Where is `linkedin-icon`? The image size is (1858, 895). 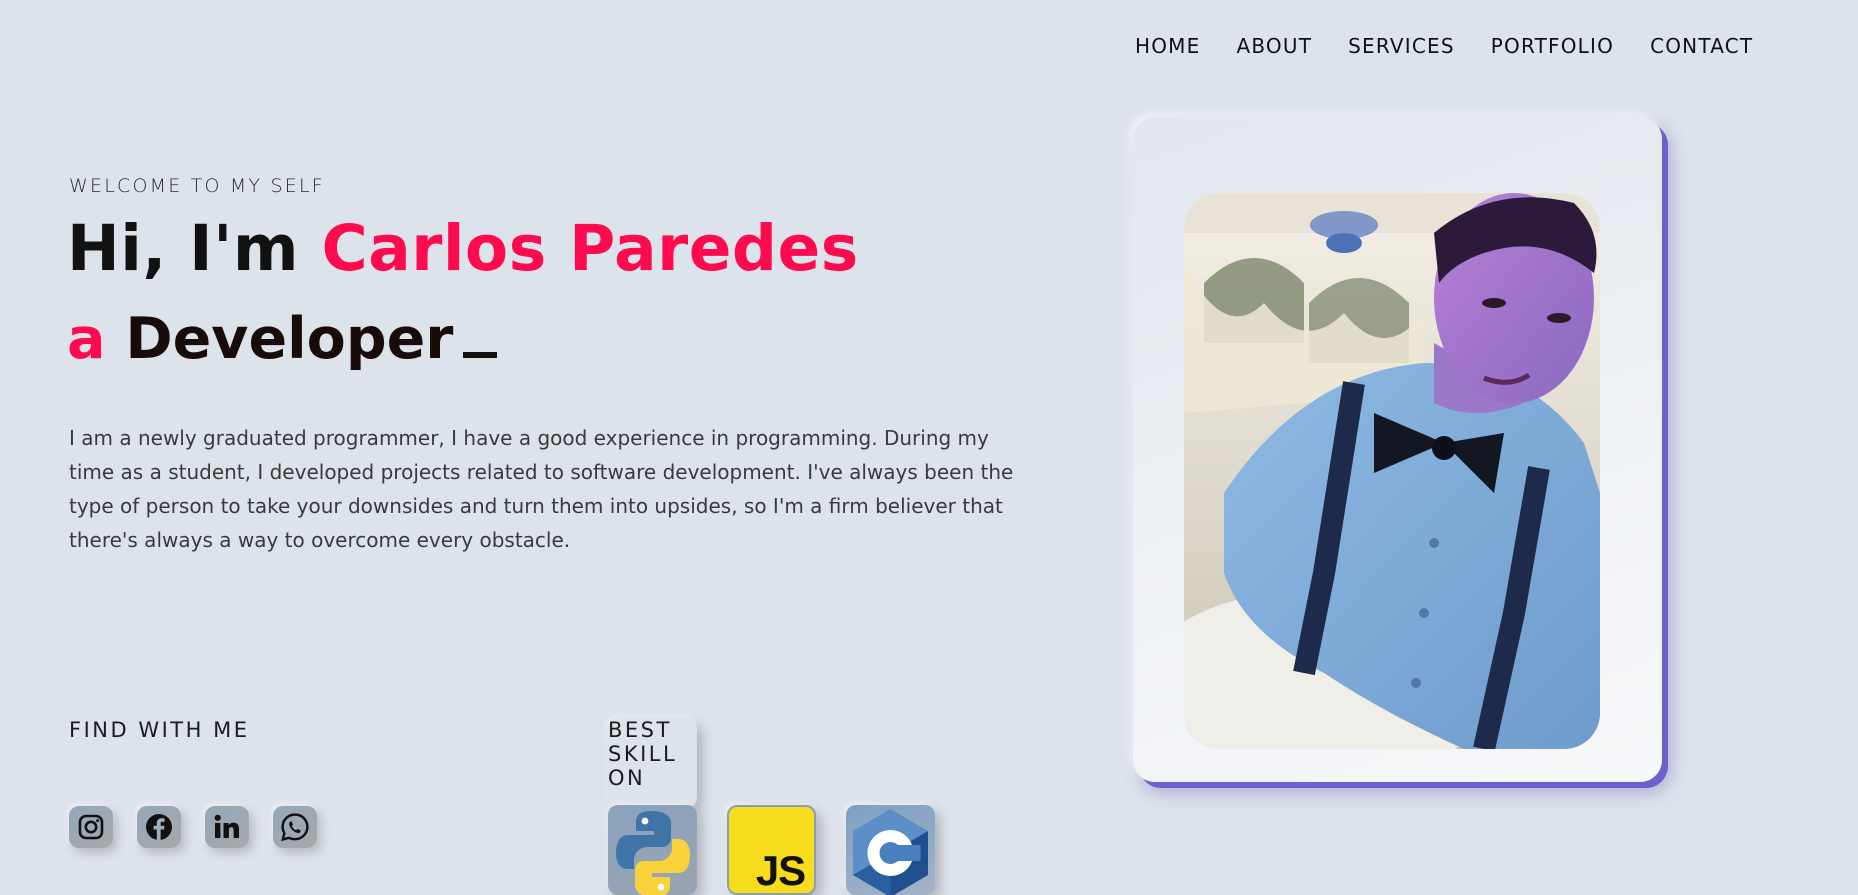 linkedin-icon is located at coordinates (226, 826).